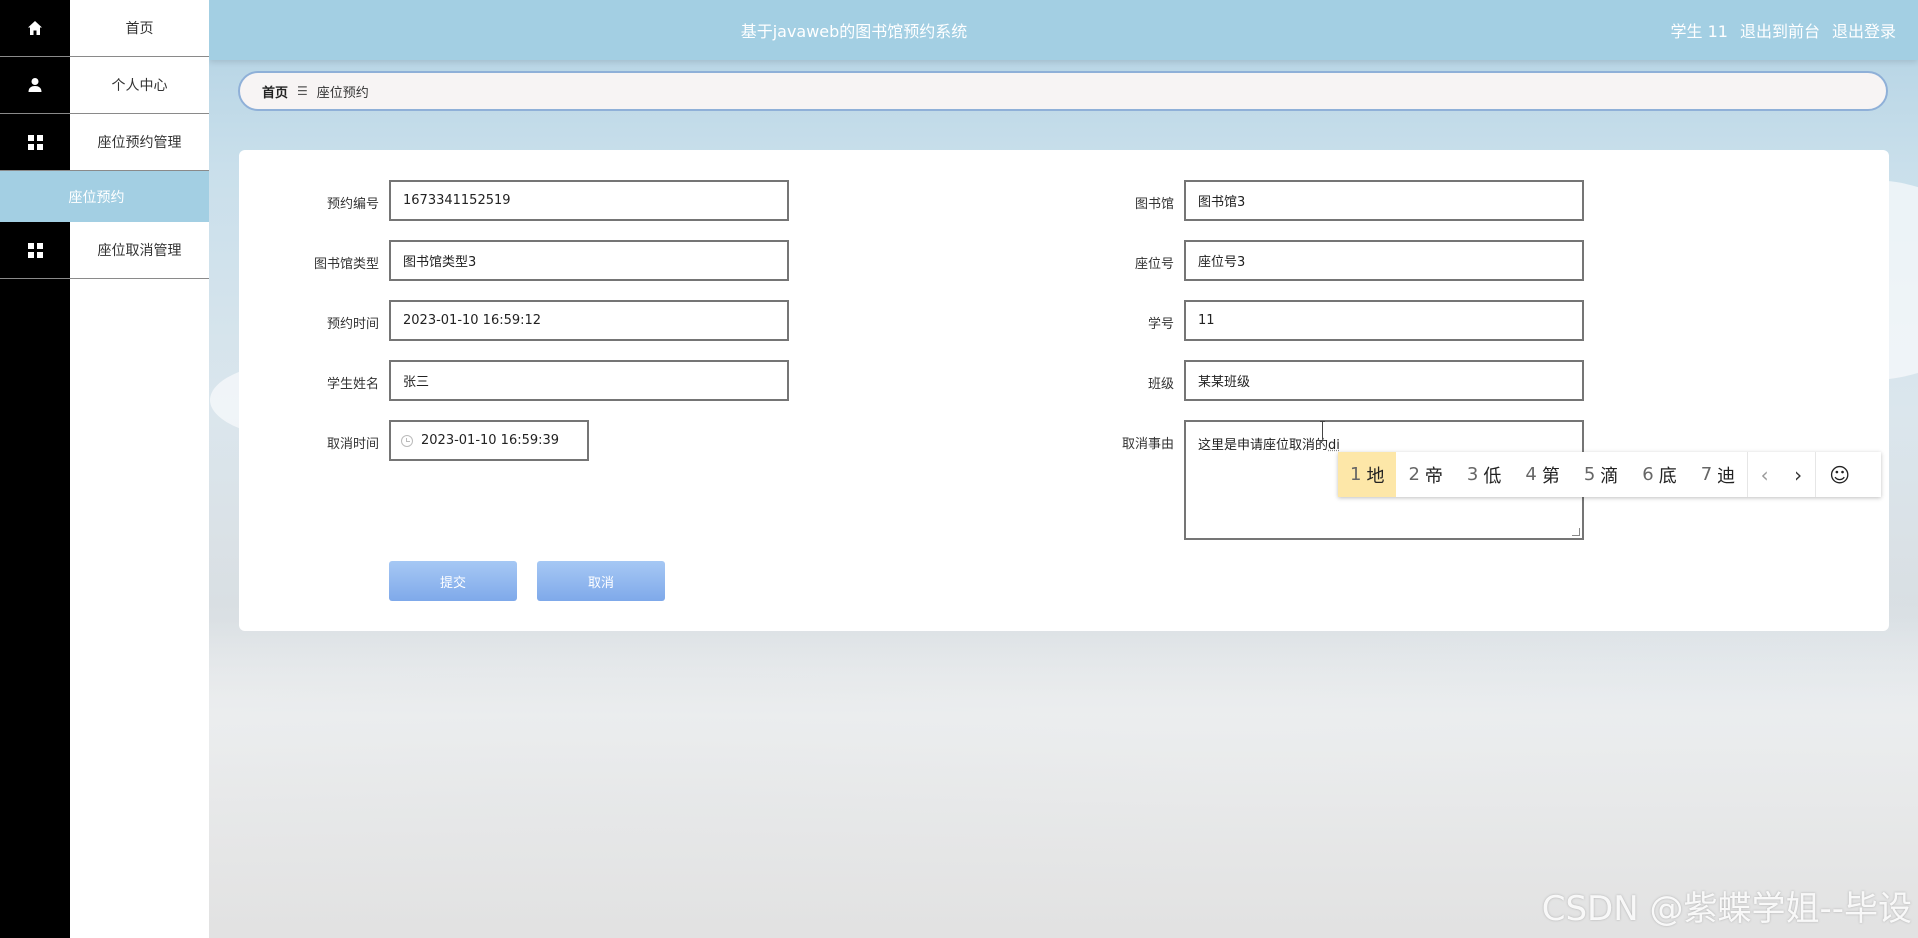 This screenshot has width=1918, height=938. I want to click on sidebar-item-label: 座位取消管理, so click(139, 251).